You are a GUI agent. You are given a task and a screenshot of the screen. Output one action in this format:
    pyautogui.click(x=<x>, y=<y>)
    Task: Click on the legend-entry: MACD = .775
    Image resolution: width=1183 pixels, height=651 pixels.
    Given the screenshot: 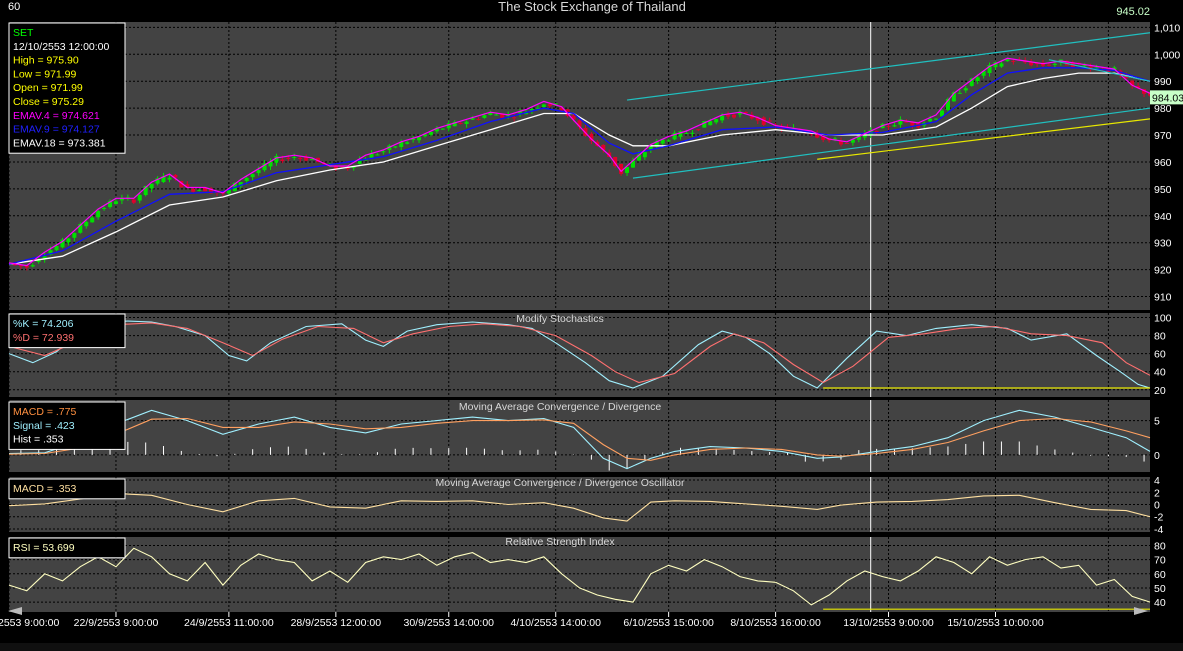 What is the action you would take?
    pyautogui.click(x=44, y=412)
    